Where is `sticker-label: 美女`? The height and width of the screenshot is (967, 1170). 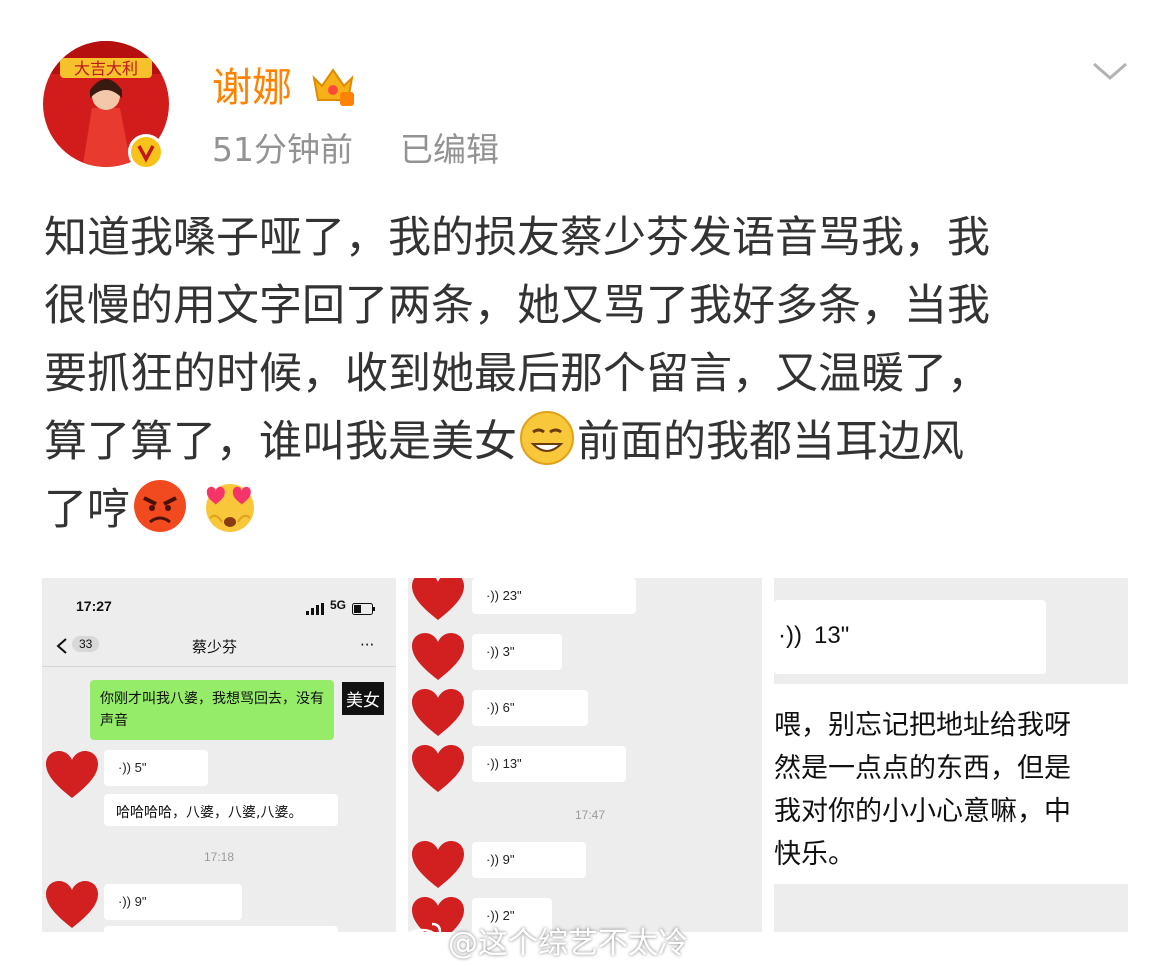 sticker-label: 美女 is located at coordinates (363, 698).